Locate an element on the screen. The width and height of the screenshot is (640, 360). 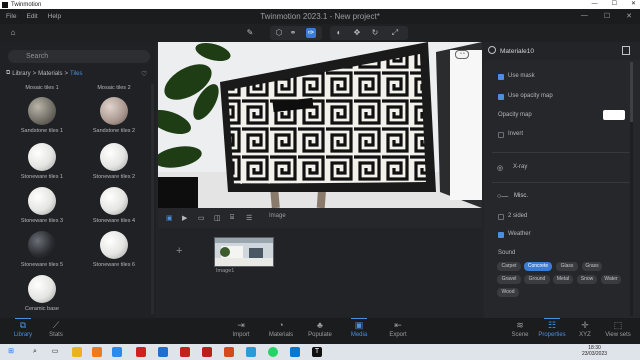
taskbar-search-icon: ⌕ is located at coordinates (35, 352).